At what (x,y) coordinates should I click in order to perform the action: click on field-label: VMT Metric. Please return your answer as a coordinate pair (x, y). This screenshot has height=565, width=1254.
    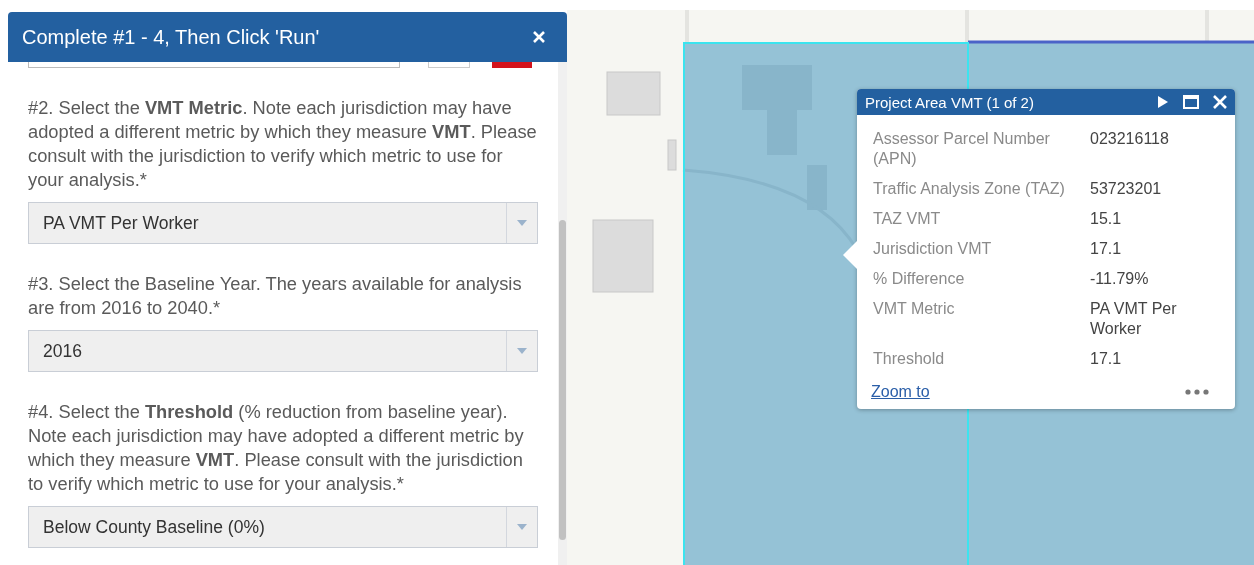
    Looking at the image, I should click on (914, 309).